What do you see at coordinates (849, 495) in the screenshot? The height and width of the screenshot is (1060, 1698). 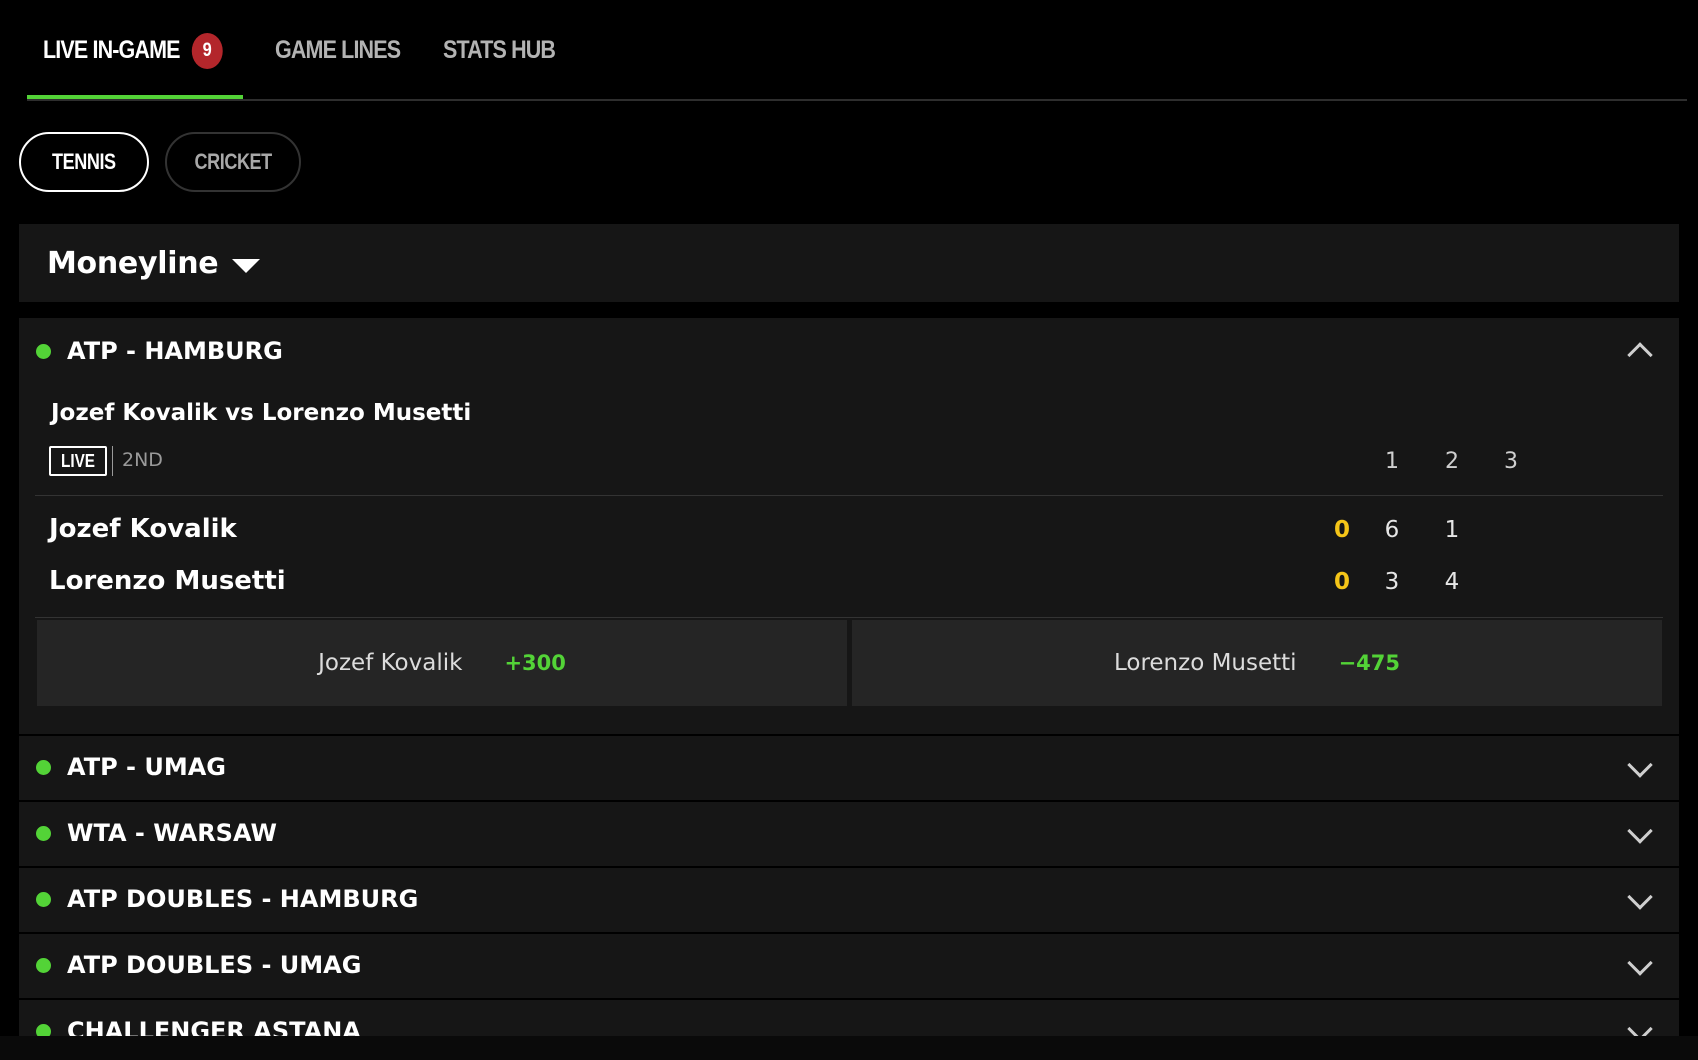 I see `scoreboard-divider-top` at bounding box center [849, 495].